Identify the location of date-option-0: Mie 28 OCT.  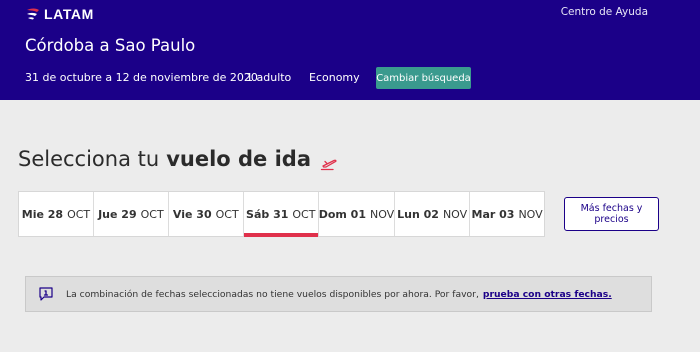
(56, 214).